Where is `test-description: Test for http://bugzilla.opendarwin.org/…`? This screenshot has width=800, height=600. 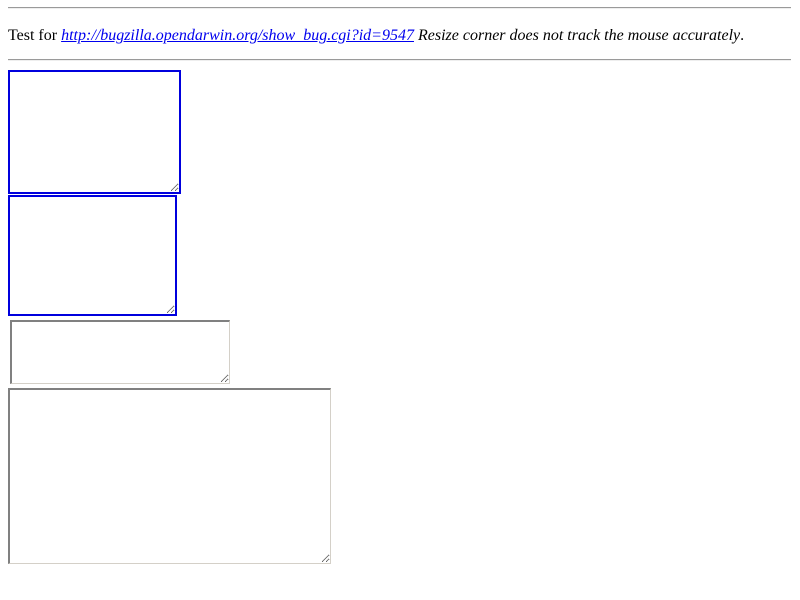
test-description: Test for http://bugzilla.opendarwin.org/… is located at coordinates (376, 36).